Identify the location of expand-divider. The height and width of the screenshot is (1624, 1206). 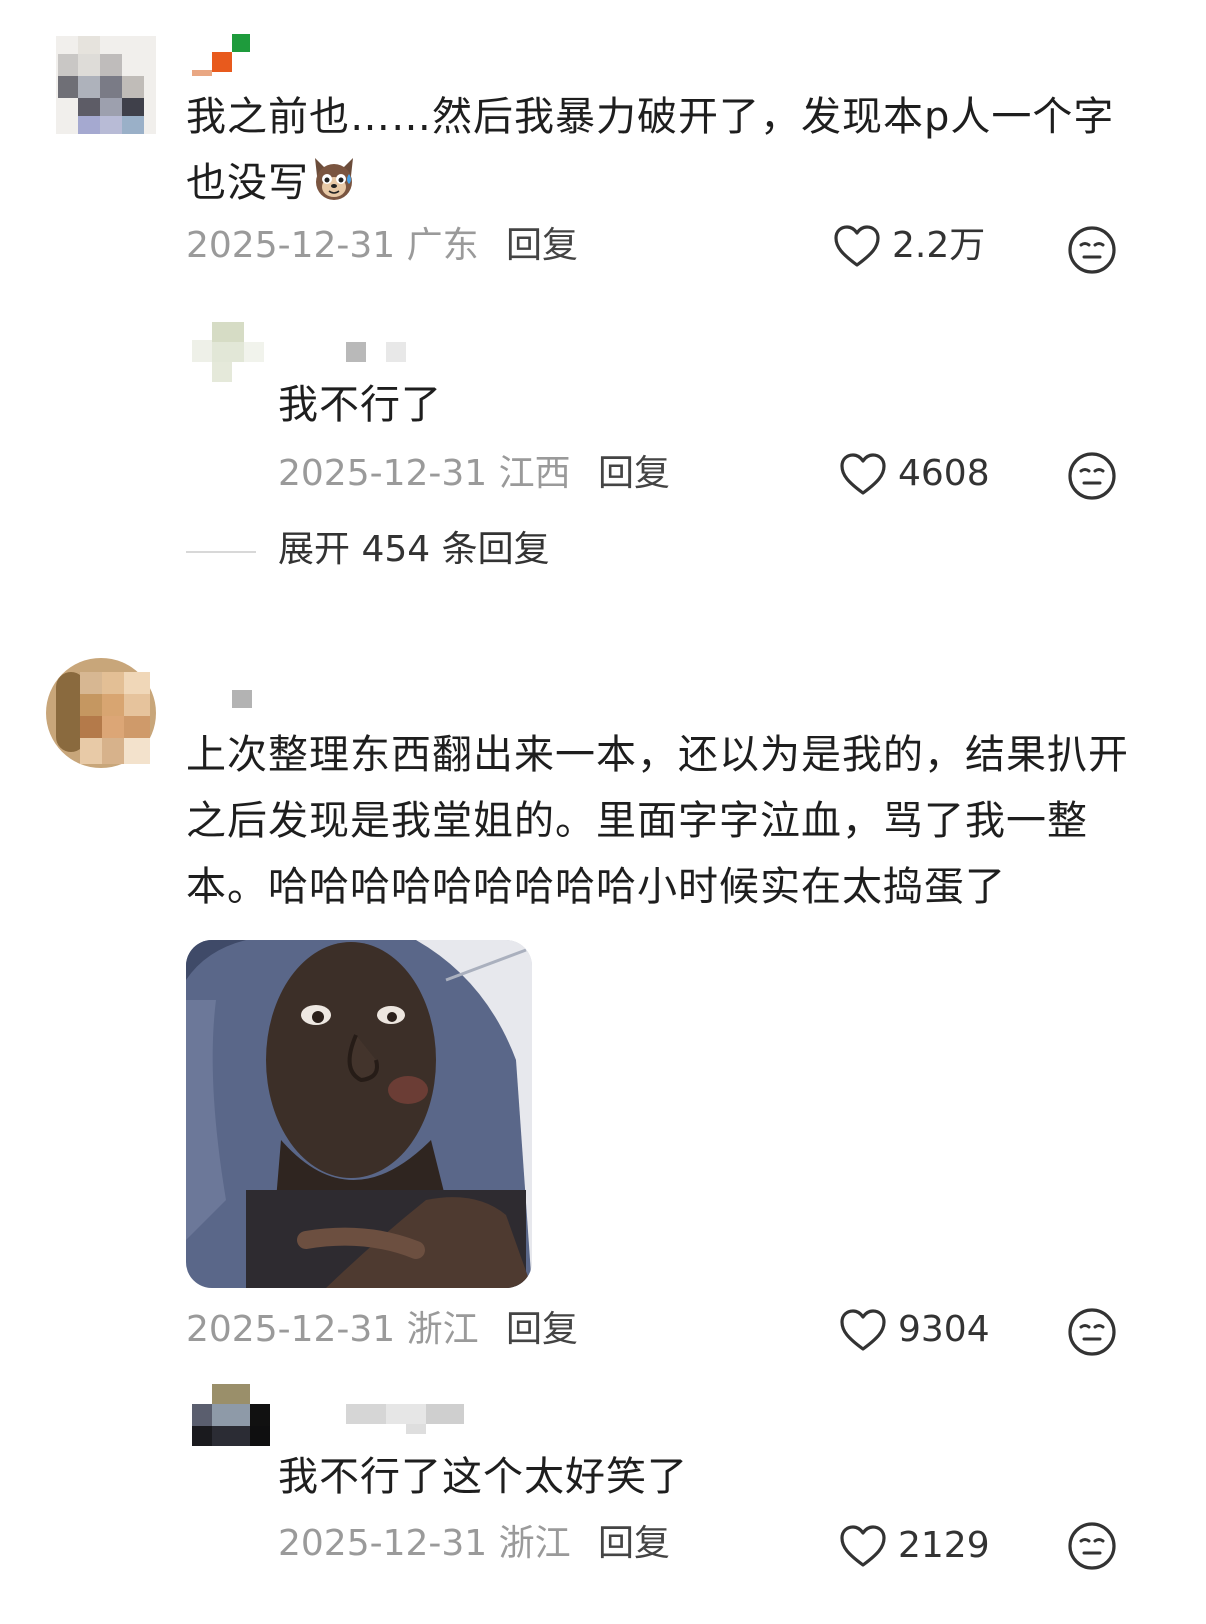
(221, 552).